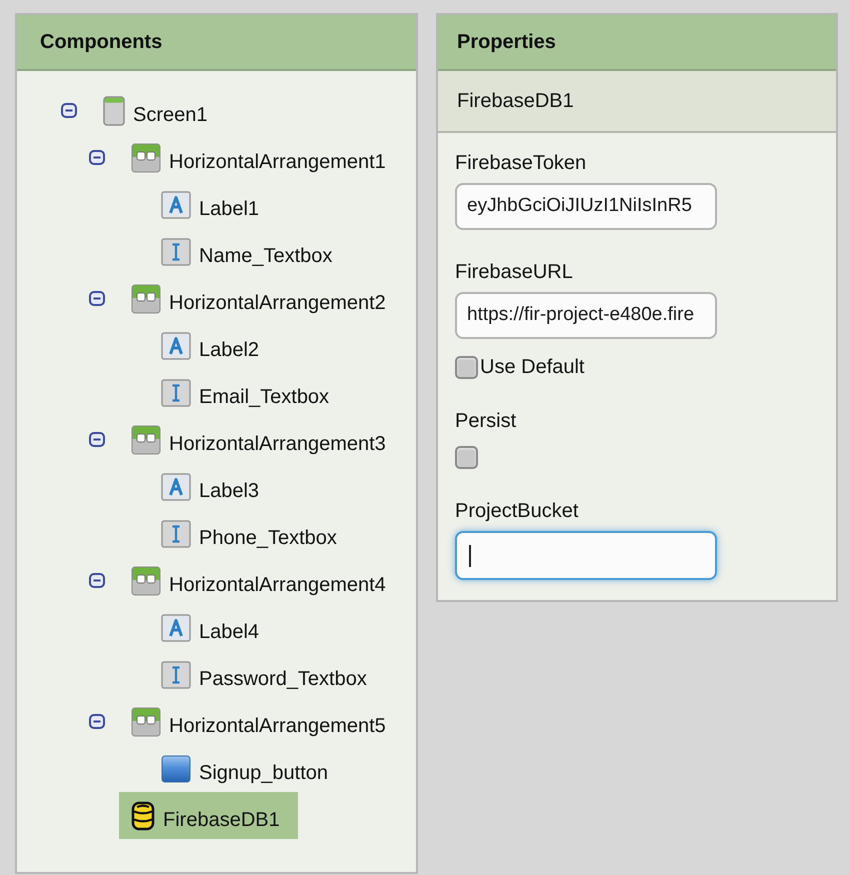  Describe the element at coordinates (143, 815) in the screenshot. I see `database-icon` at that location.